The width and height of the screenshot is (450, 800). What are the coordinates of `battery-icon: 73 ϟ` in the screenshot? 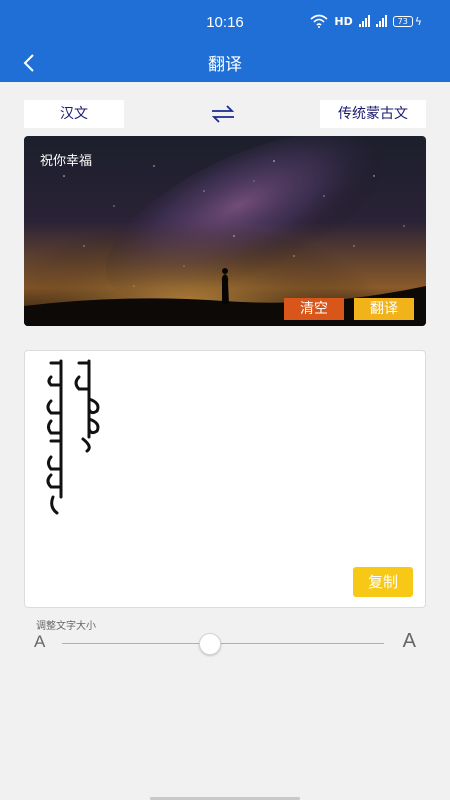 It's located at (407, 21).